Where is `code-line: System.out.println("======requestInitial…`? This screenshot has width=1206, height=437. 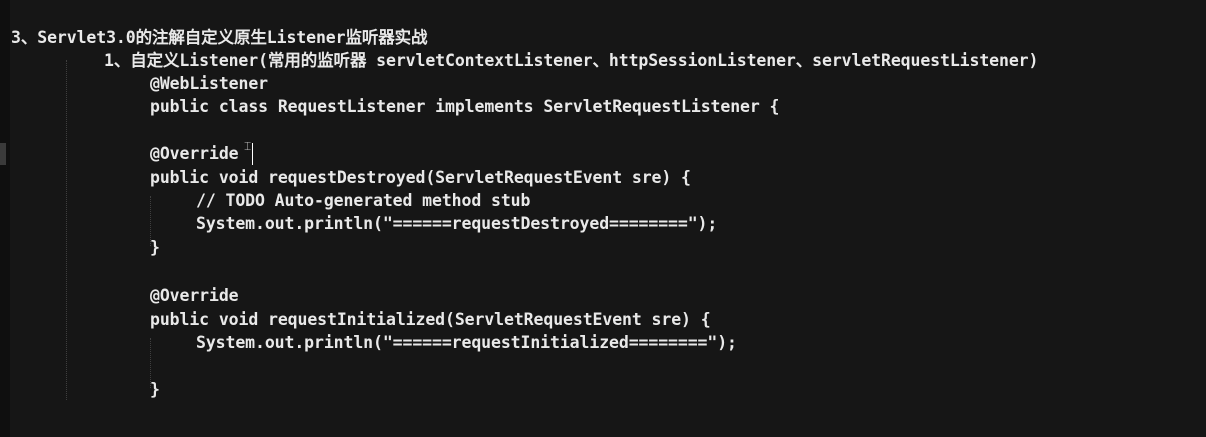
code-line: System.out.println("======requestInitial… is located at coordinates (466, 342).